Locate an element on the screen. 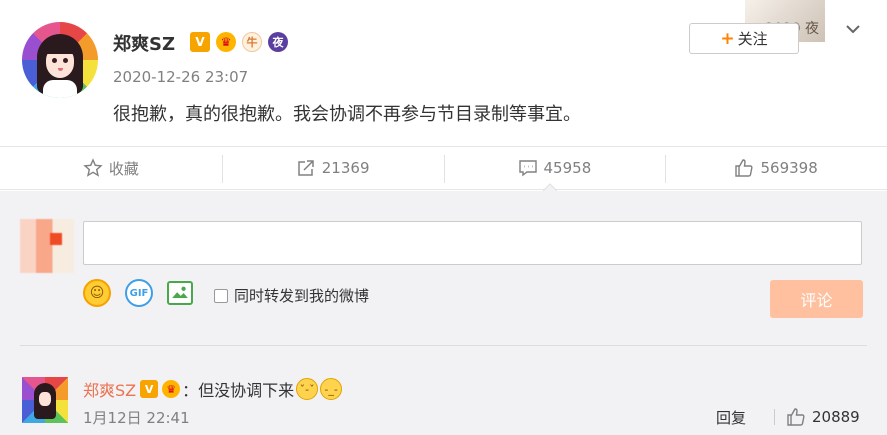 Image resolution: width=887 pixels, height=435 pixels. comment-body: 郑爽SZ V ♛ ：但没协调下来 ˇ-ˇ -_- is located at coordinates (213, 389).